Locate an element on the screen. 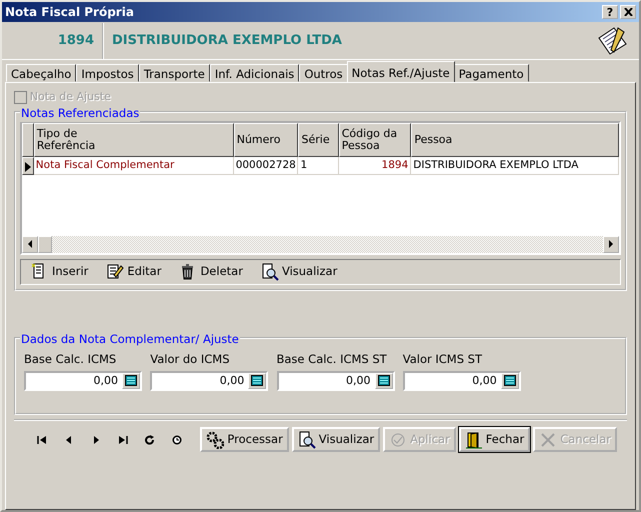 The height and width of the screenshot is (512, 641). action-button: Processar is located at coordinates (244, 439).